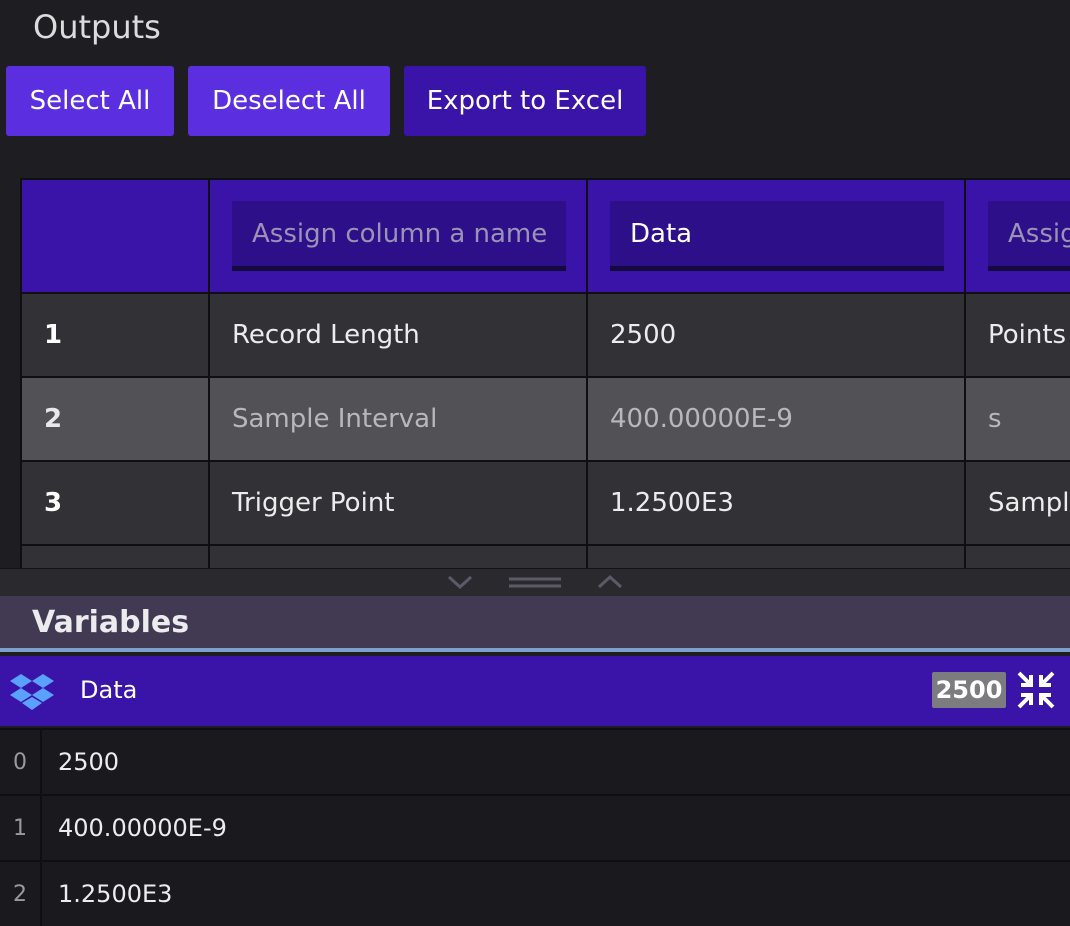 This screenshot has height=926, width=1070. Describe the element at coordinates (115, 236) in the screenshot. I see `header-corner-cell` at that location.